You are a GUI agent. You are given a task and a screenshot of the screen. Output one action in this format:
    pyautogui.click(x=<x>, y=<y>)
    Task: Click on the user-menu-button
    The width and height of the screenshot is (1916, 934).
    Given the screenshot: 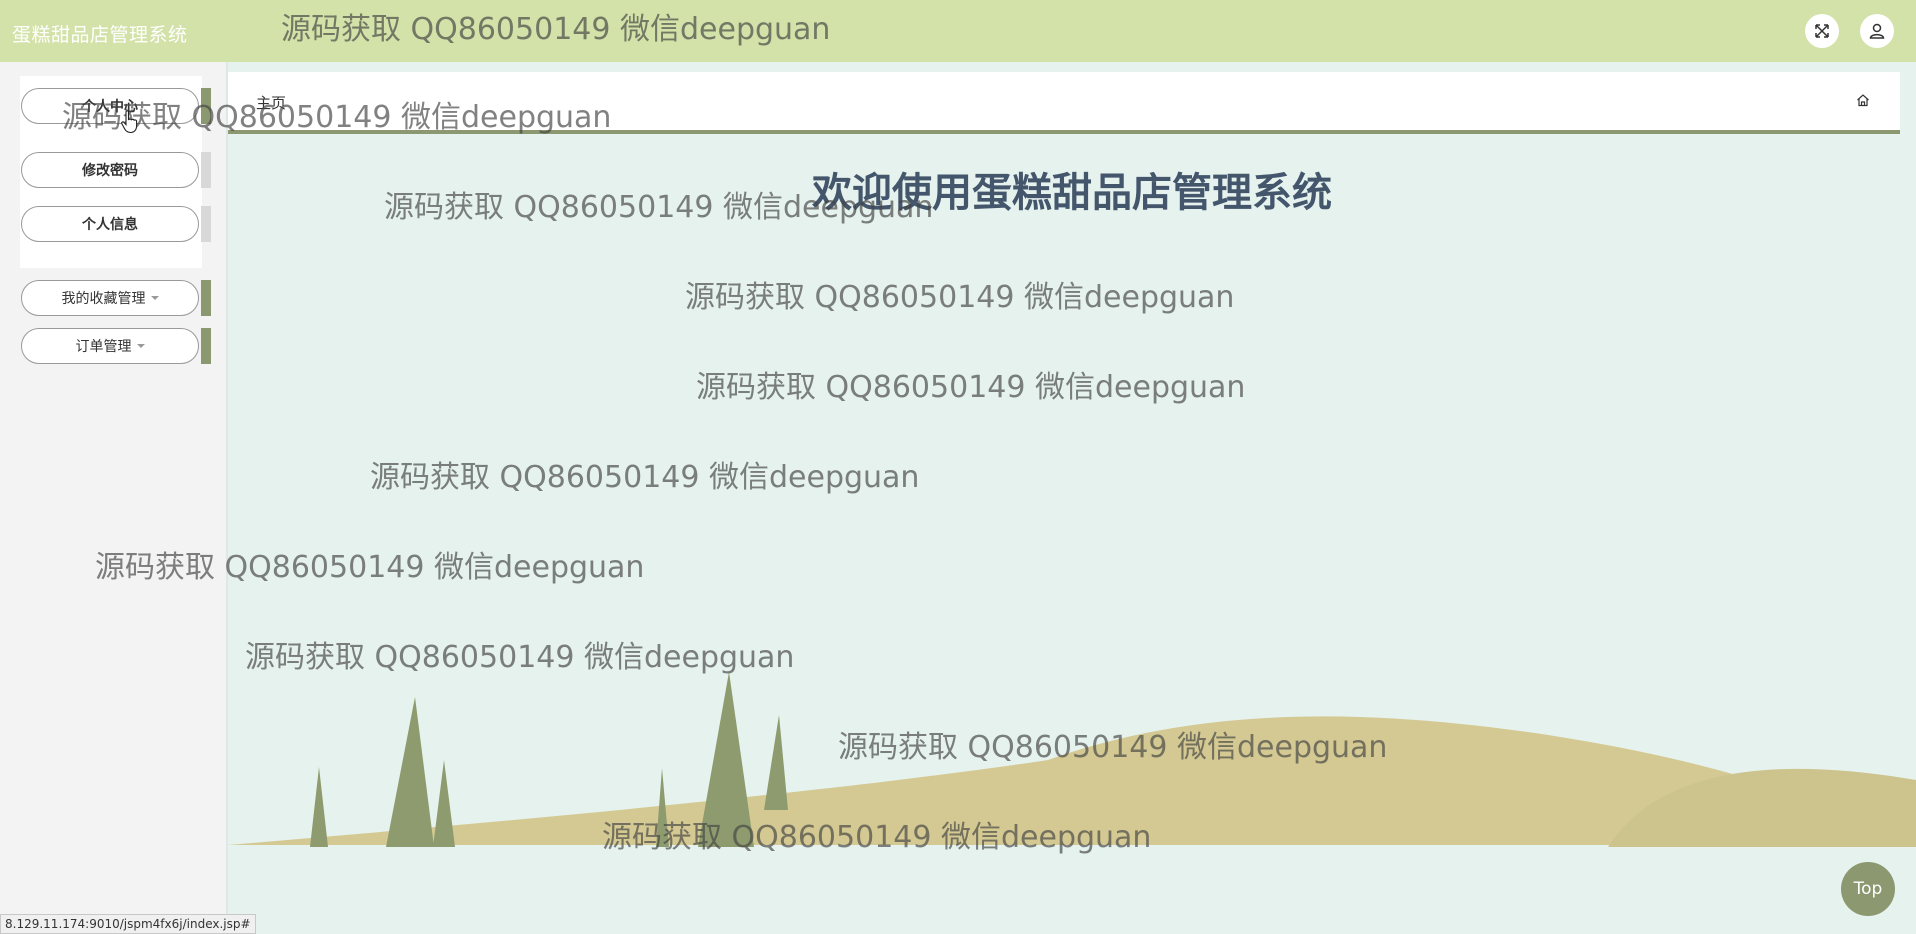 What is the action you would take?
    pyautogui.click(x=1877, y=31)
    